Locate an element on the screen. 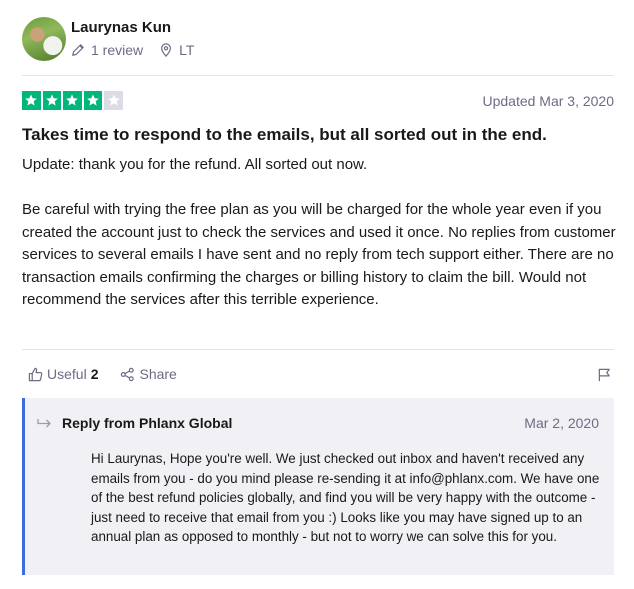 The height and width of the screenshot is (589, 634). share-icon is located at coordinates (127, 374).